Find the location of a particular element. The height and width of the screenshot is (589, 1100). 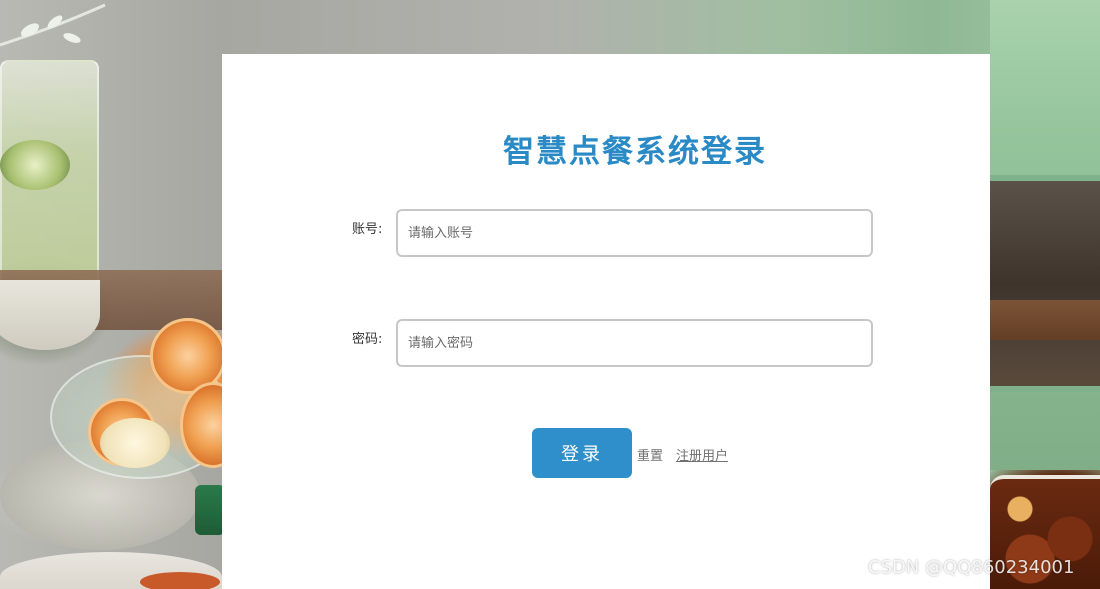

account-label: 账号: is located at coordinates (367, 229).